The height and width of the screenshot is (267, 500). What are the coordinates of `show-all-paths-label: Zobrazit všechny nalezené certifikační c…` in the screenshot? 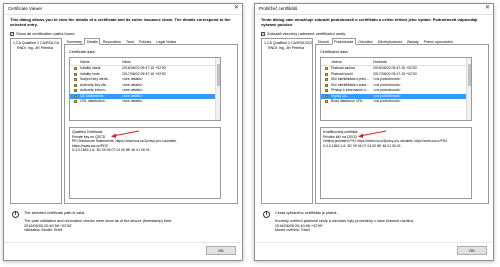 It's located at (306, 33).